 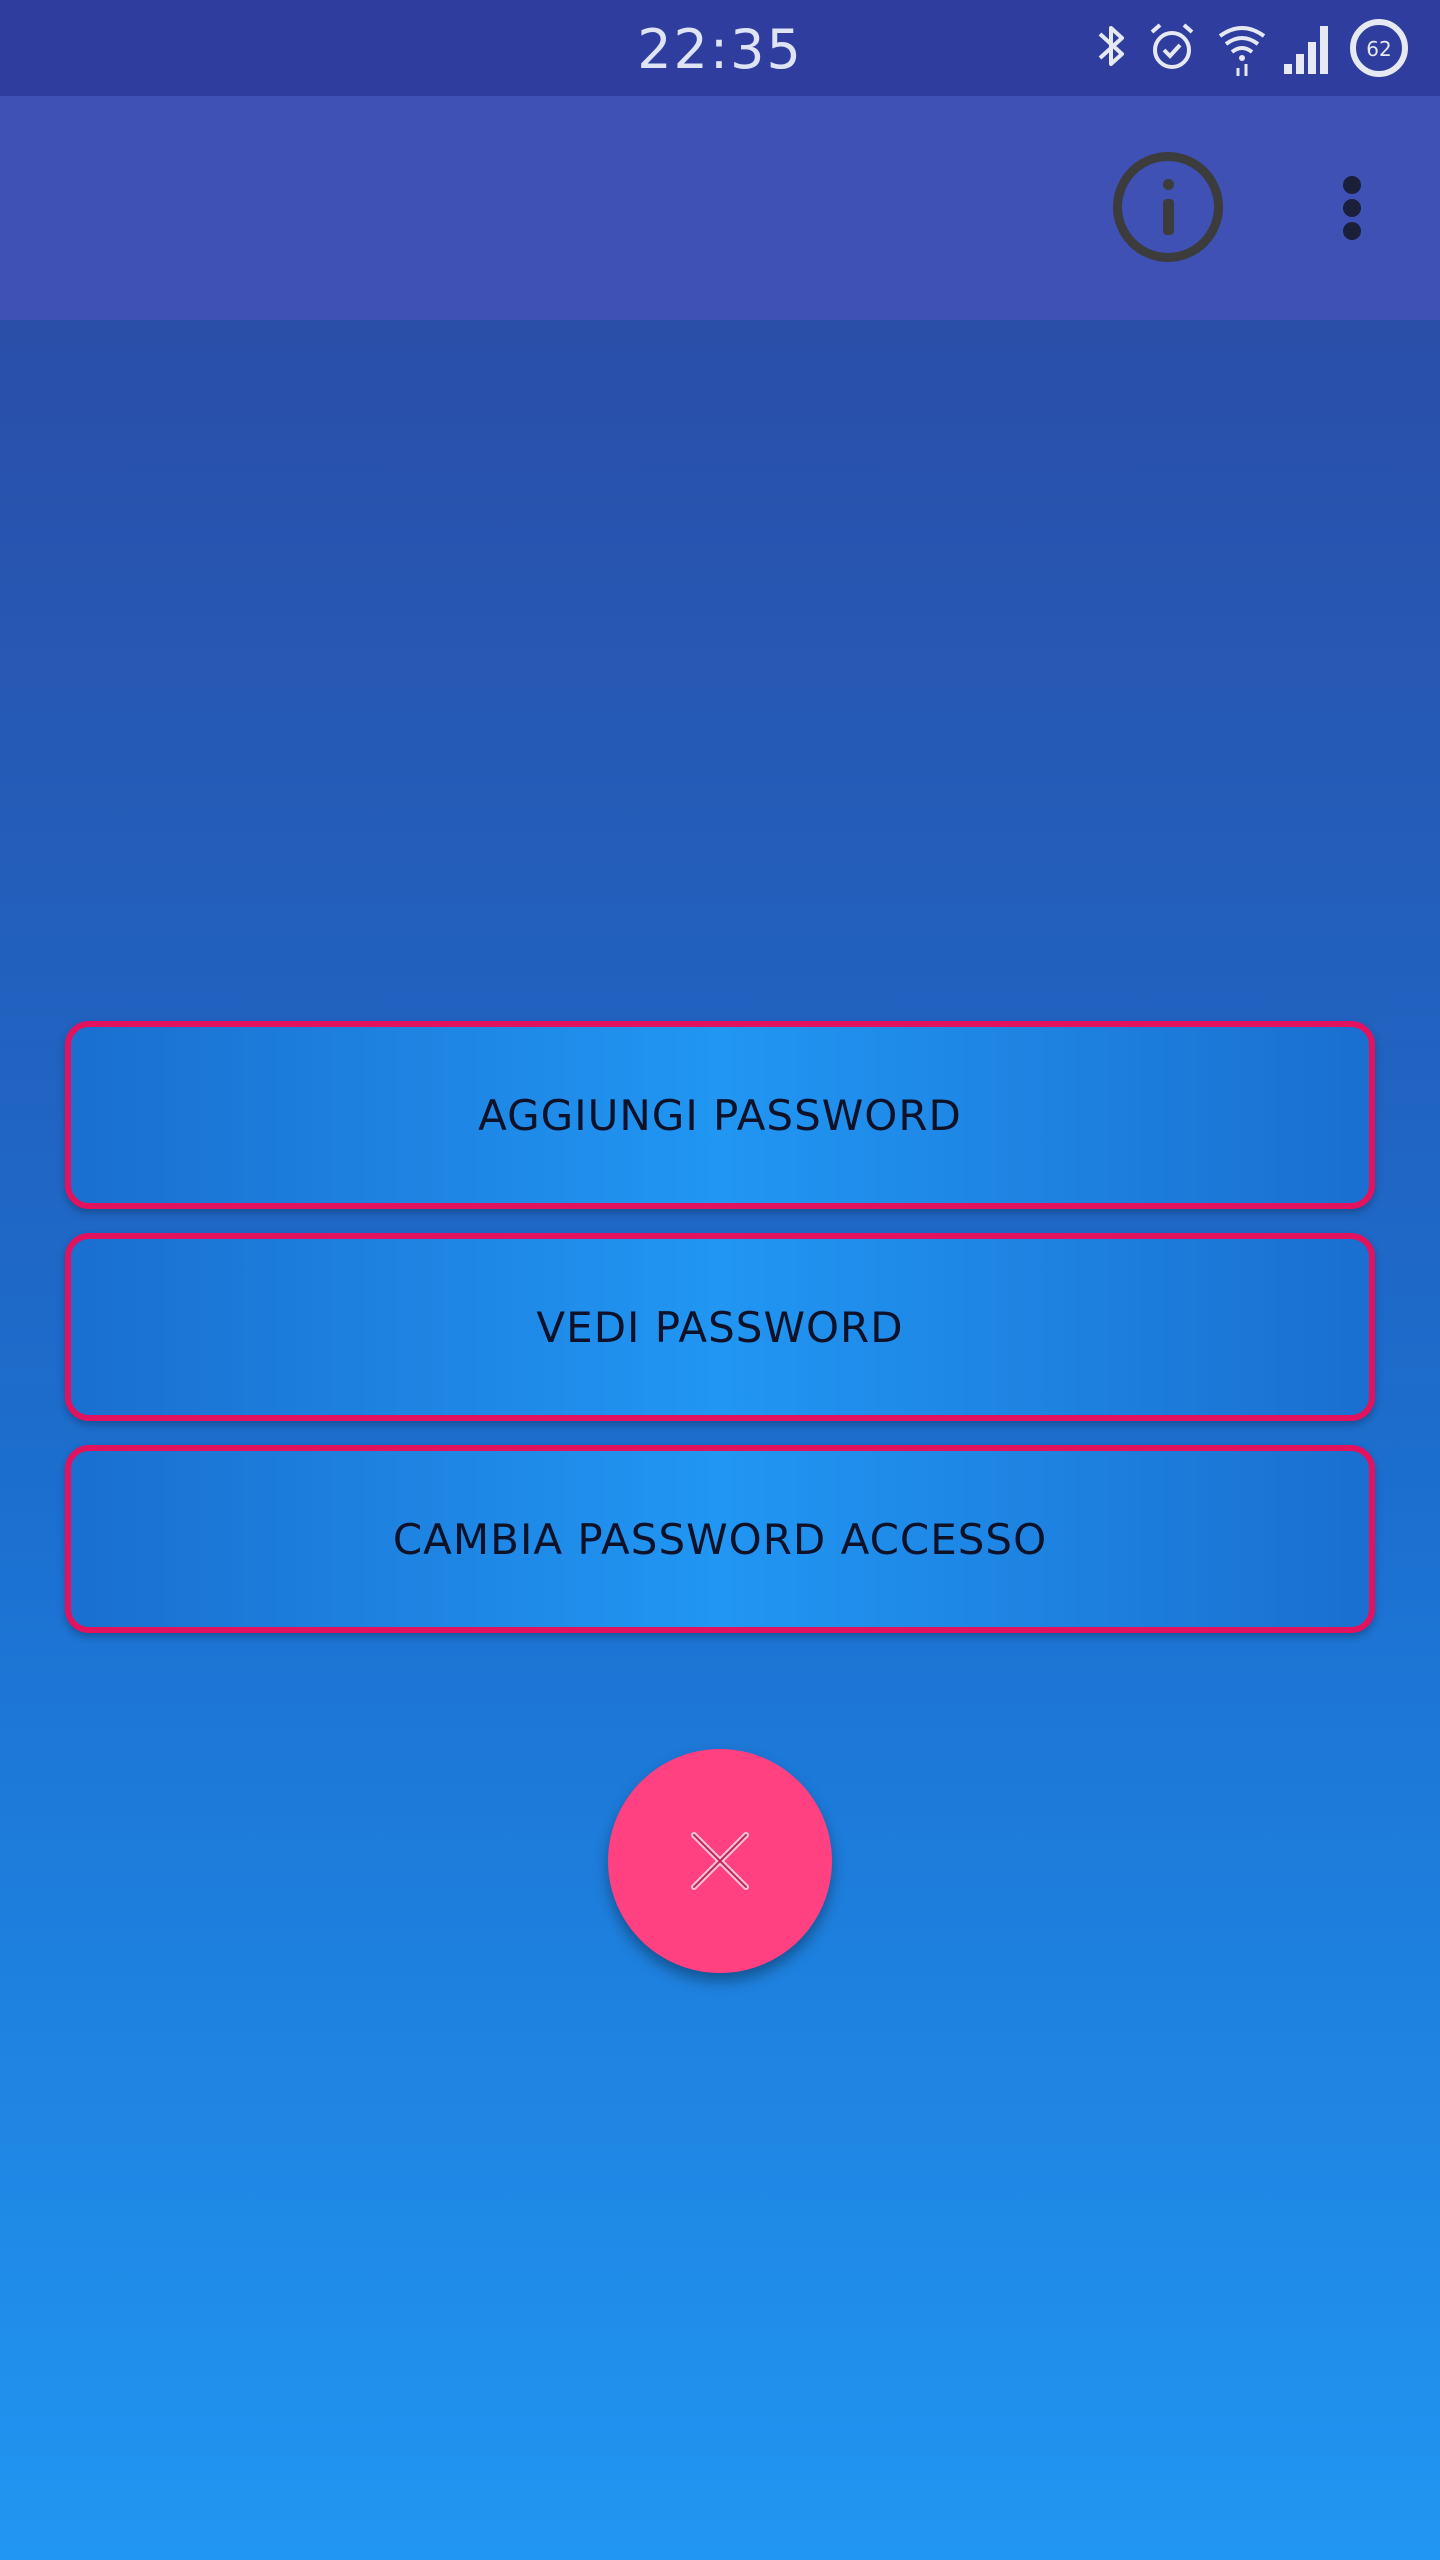 I want to click on view-password-button: VEDI PASSWORD, so click(x=720, y=1327).